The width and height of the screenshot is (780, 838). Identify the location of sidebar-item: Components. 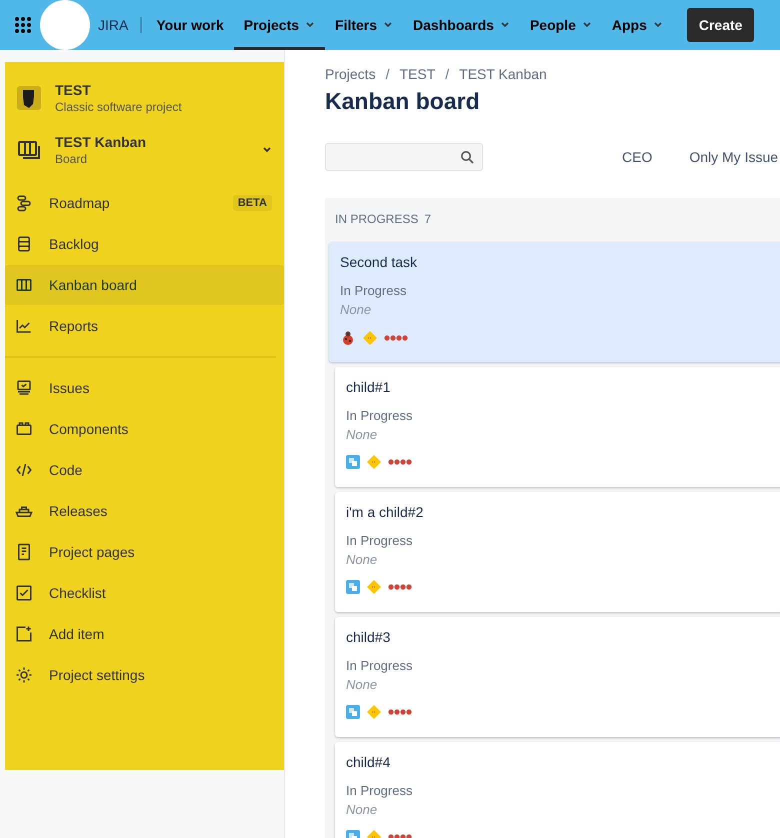
(144, 429).